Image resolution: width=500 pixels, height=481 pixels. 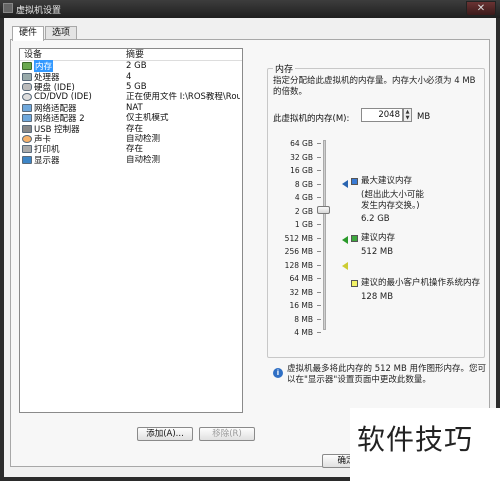 What do you see at coordinates (392, 200) in the screenshot?
I see `max-memory-note: (超出此大小可能发生内存交换。)` at bounding box center [392, 200].